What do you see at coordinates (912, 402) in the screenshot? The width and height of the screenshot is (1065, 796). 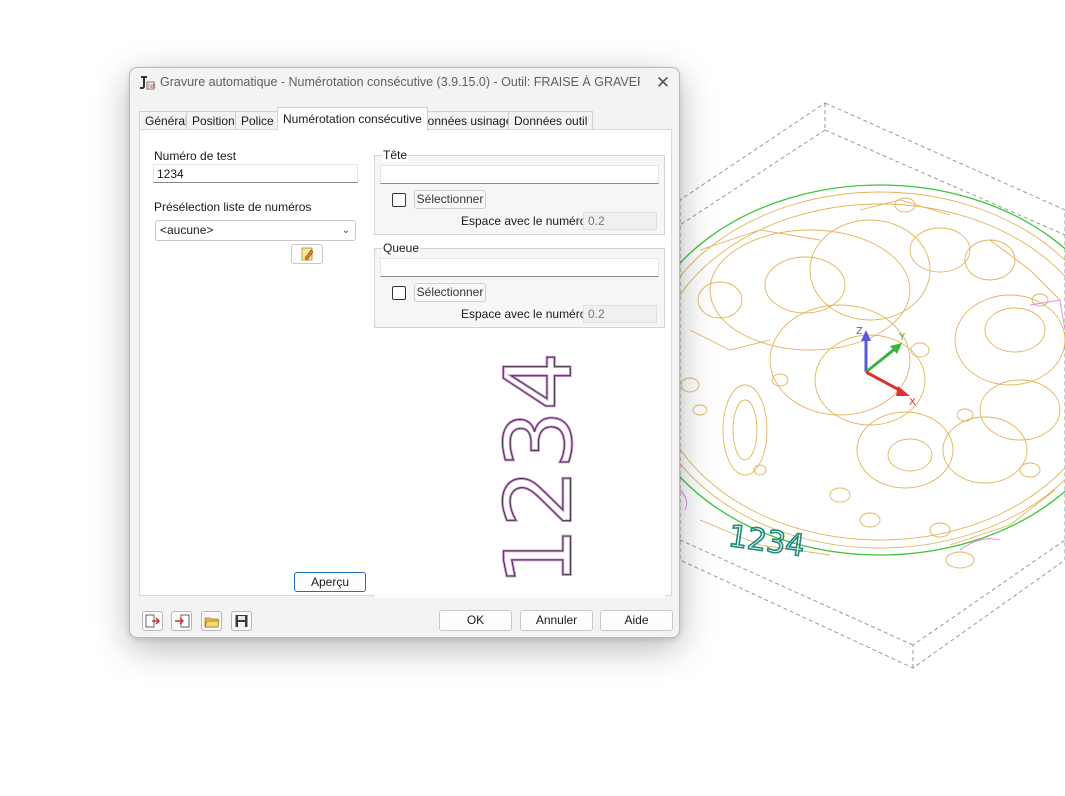 I see `axis-x-label: X` at bounding box center [912, 402].